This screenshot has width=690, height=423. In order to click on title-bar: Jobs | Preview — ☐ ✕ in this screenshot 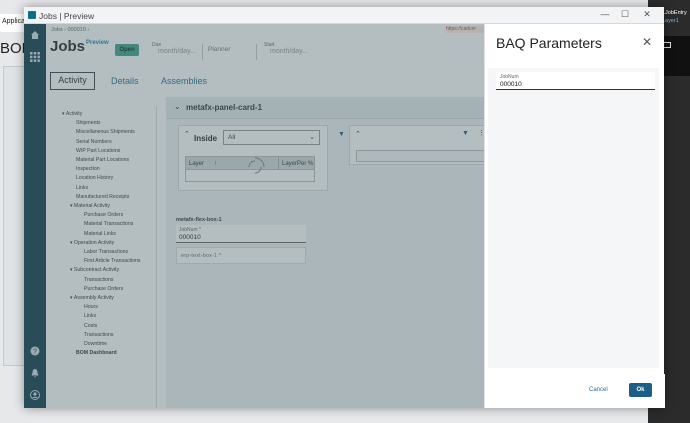, I will do `click(344, 15)`.